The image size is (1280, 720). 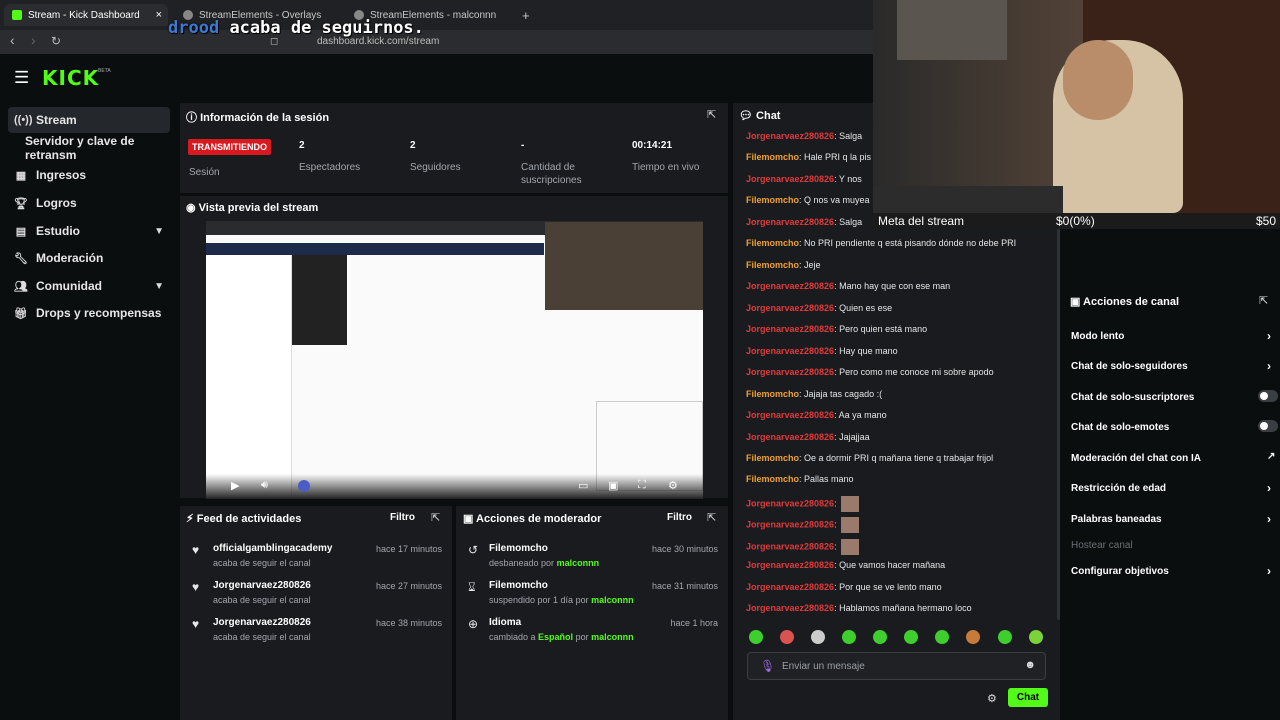 I want to click on mod-time: hace 1 hora, so click(x=694, y=623).